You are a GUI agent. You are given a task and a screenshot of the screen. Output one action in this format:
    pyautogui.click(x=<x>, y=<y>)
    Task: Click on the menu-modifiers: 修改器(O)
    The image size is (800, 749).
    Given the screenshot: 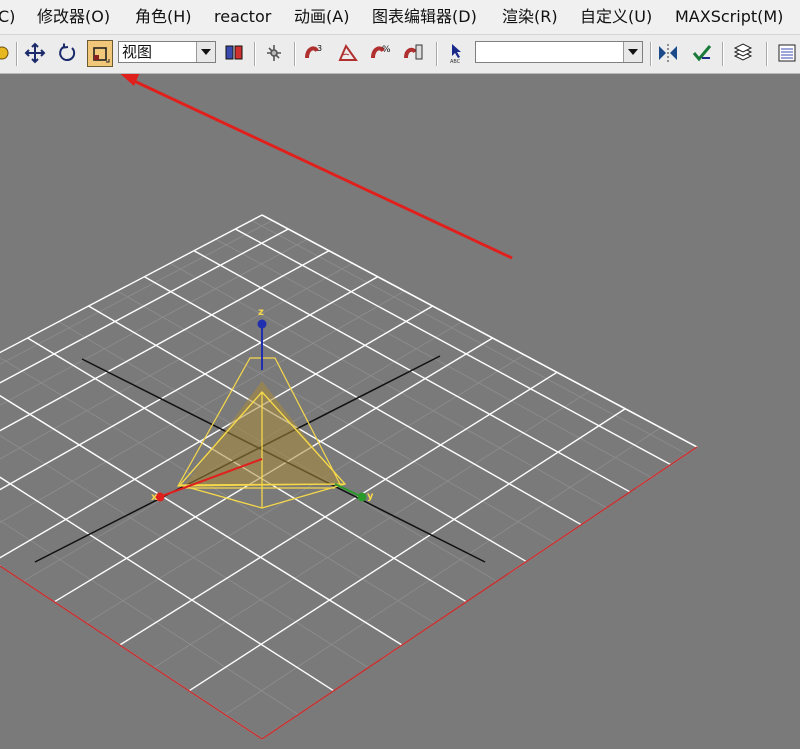 What is the action you would take?
    pyautogui.click(x=73, y=17)
    